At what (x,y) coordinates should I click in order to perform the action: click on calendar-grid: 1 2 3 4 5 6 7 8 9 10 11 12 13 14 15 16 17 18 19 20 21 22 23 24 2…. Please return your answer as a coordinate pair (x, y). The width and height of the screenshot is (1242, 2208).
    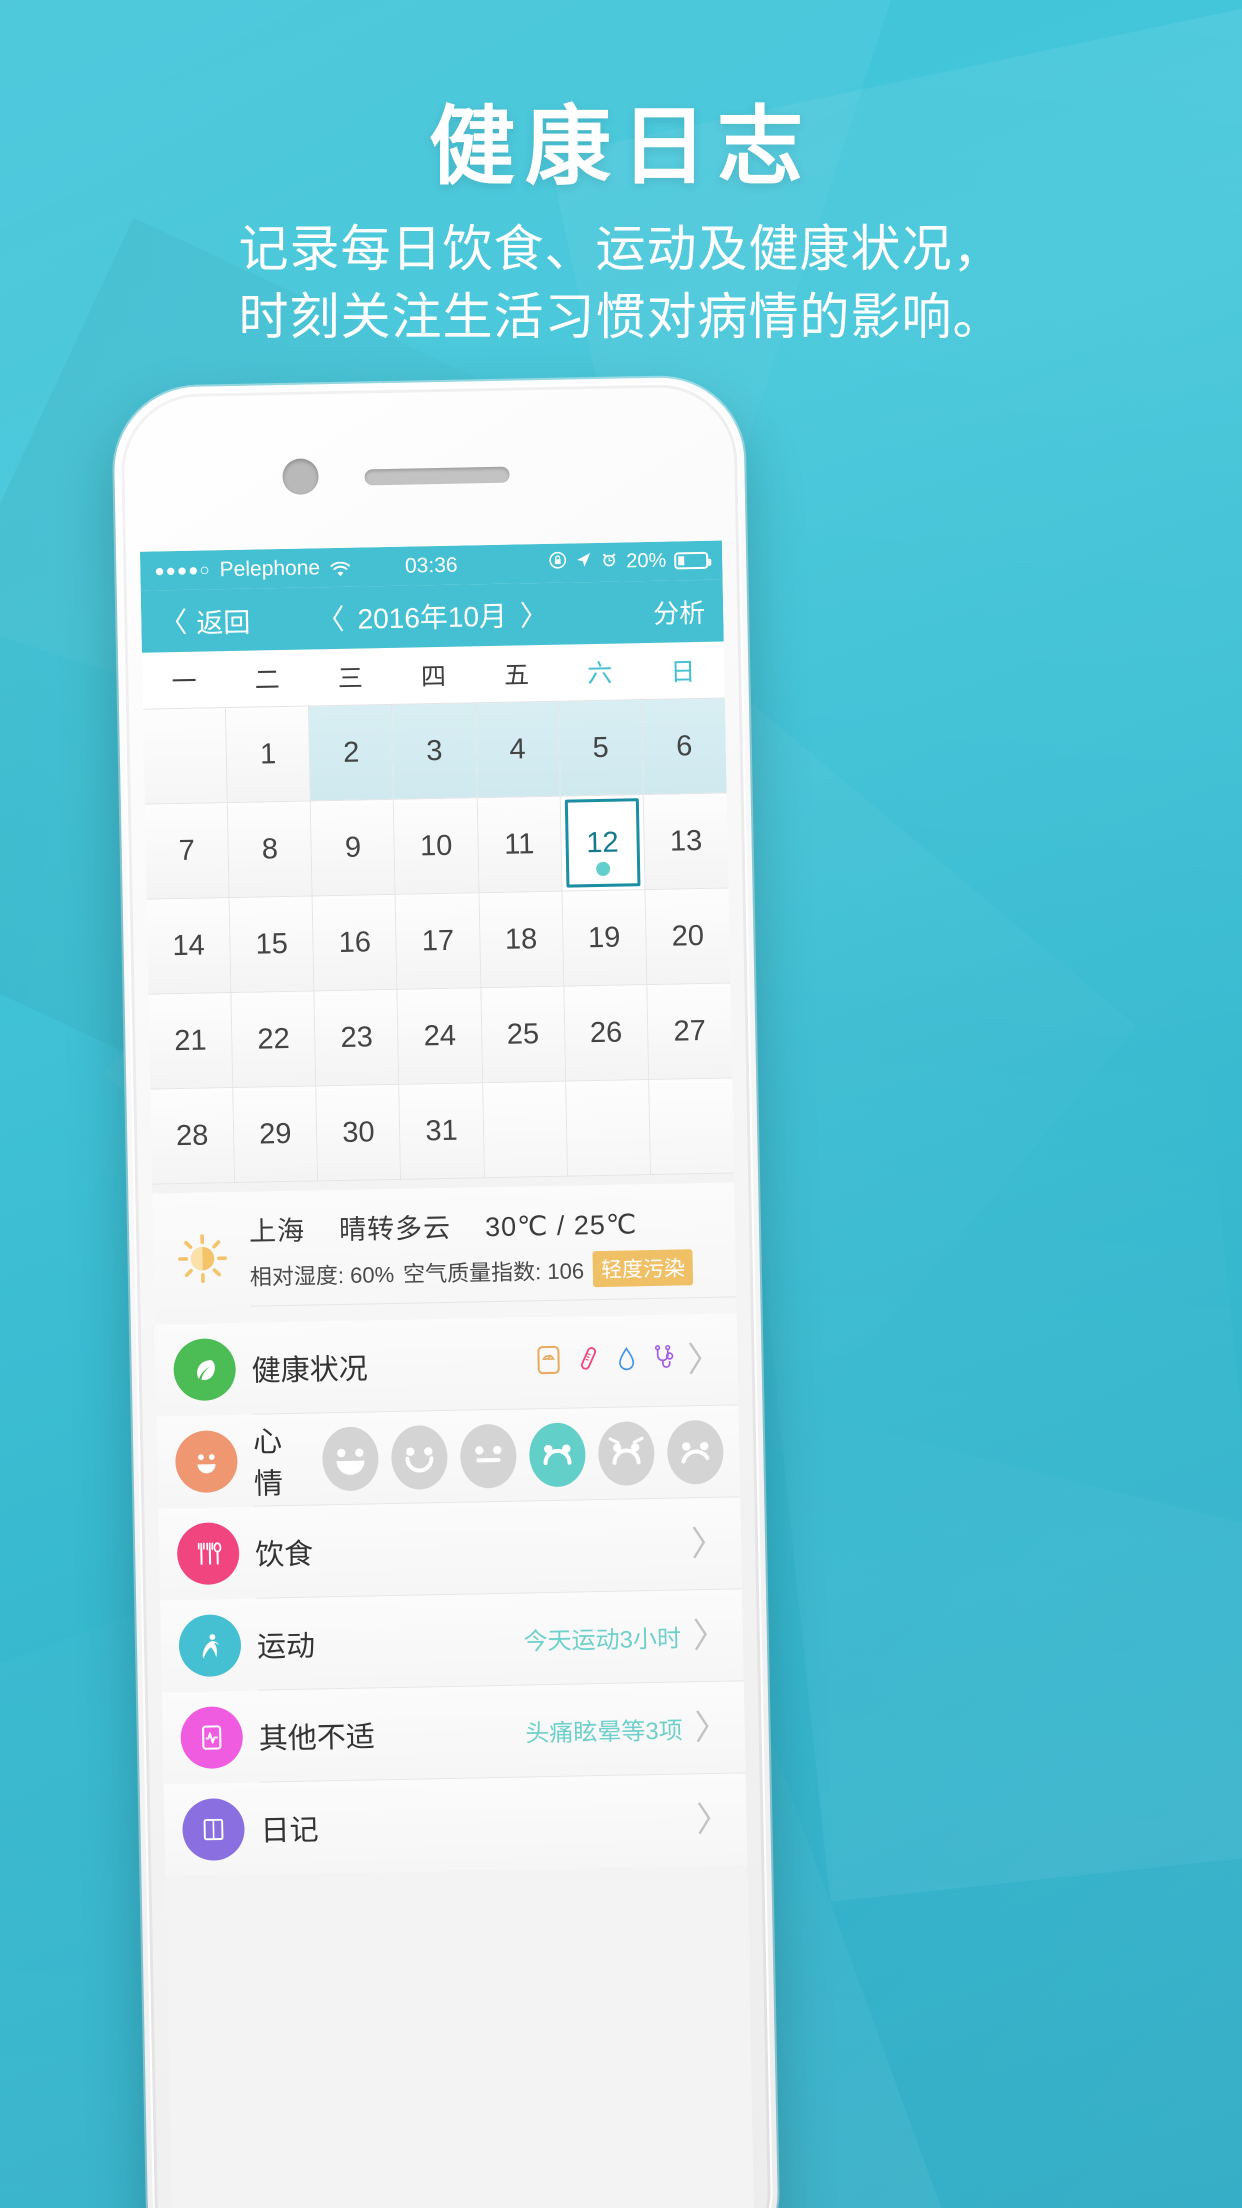
    Looking at the image, I should click on (438, 941).